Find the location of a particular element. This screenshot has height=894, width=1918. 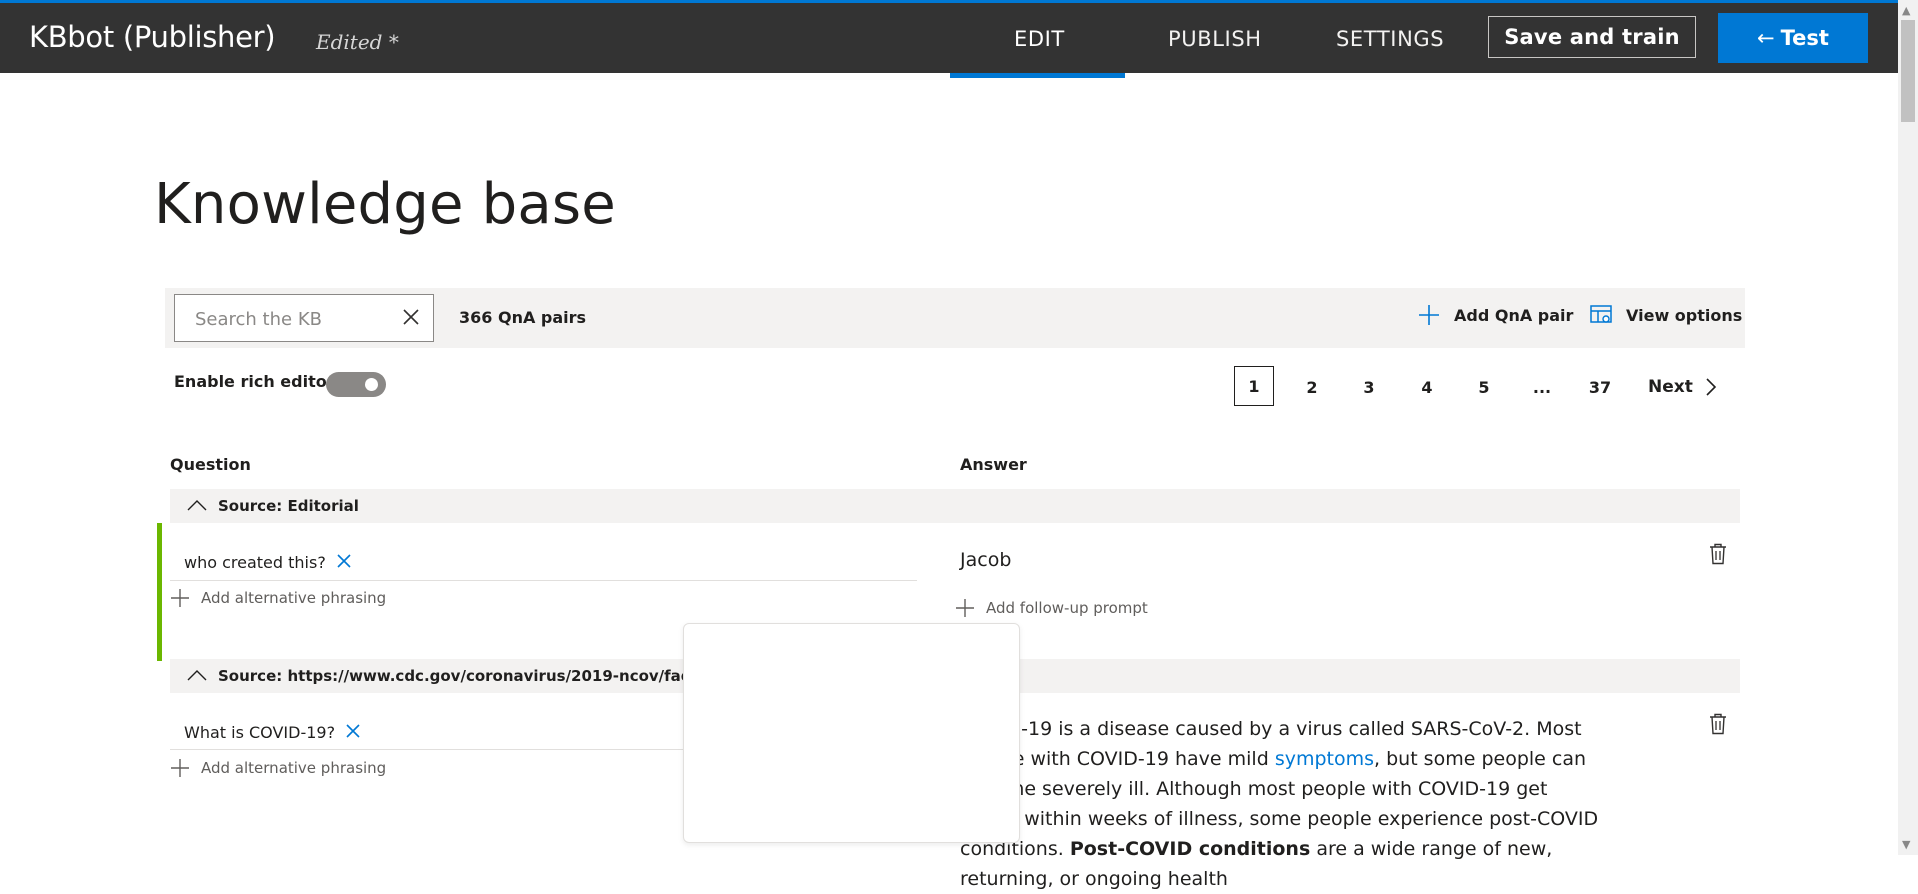

tab-edit: EDIT is located at coordinates (1039, 39).